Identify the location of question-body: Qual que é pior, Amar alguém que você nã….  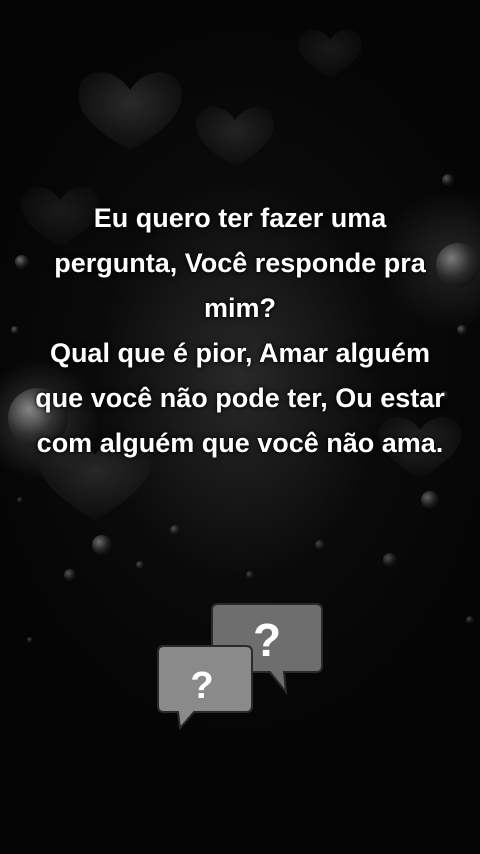
(240, 398).